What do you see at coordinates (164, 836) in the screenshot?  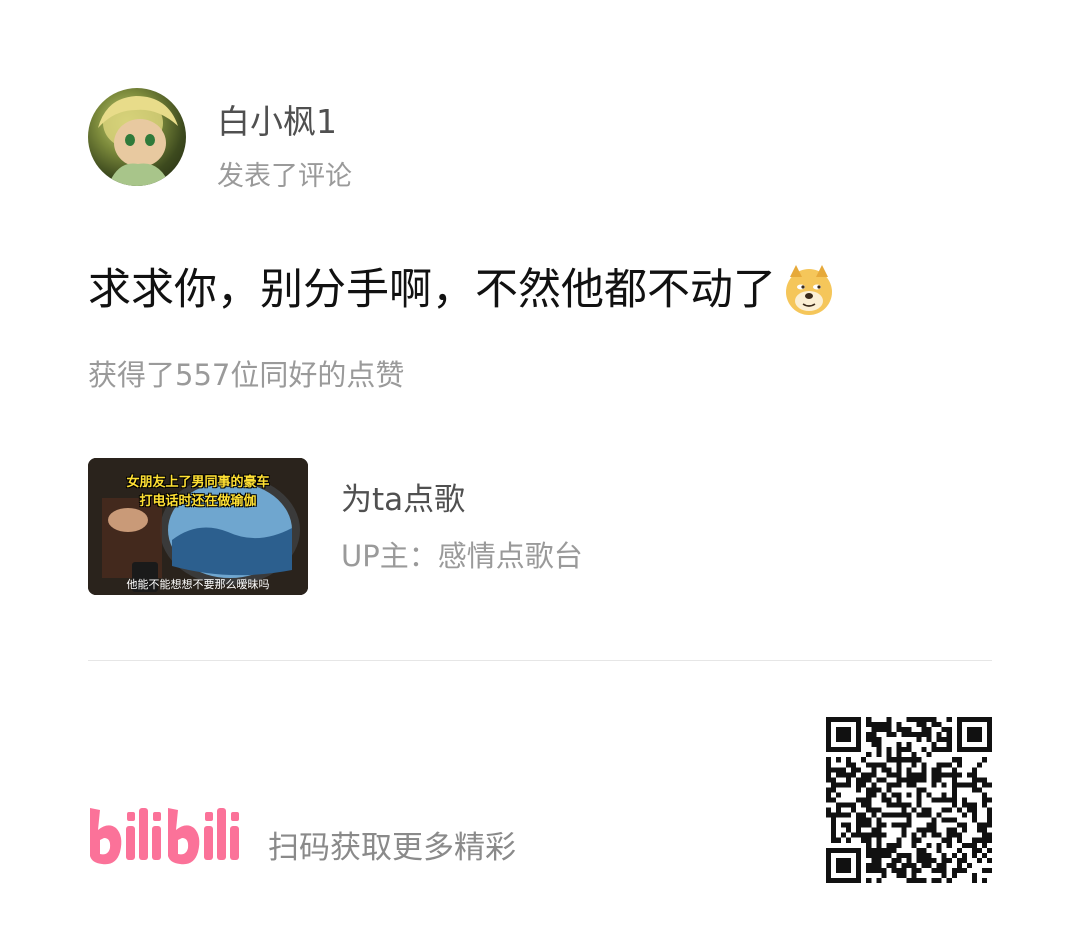 I see `bilibili-logo` at bounding box center [164, 836].